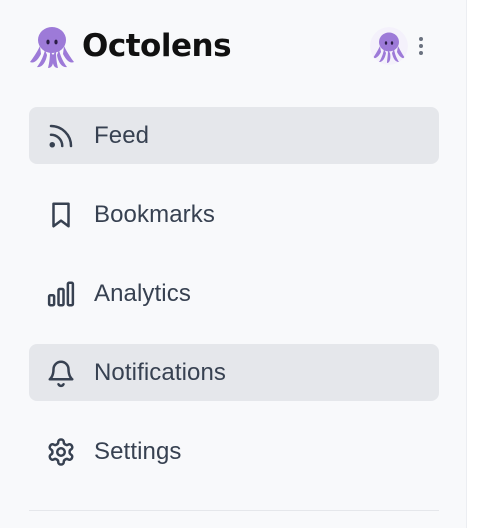 The height and width of the screenshot is (528, 480). I want to click on header-actions, so click(399, 46).